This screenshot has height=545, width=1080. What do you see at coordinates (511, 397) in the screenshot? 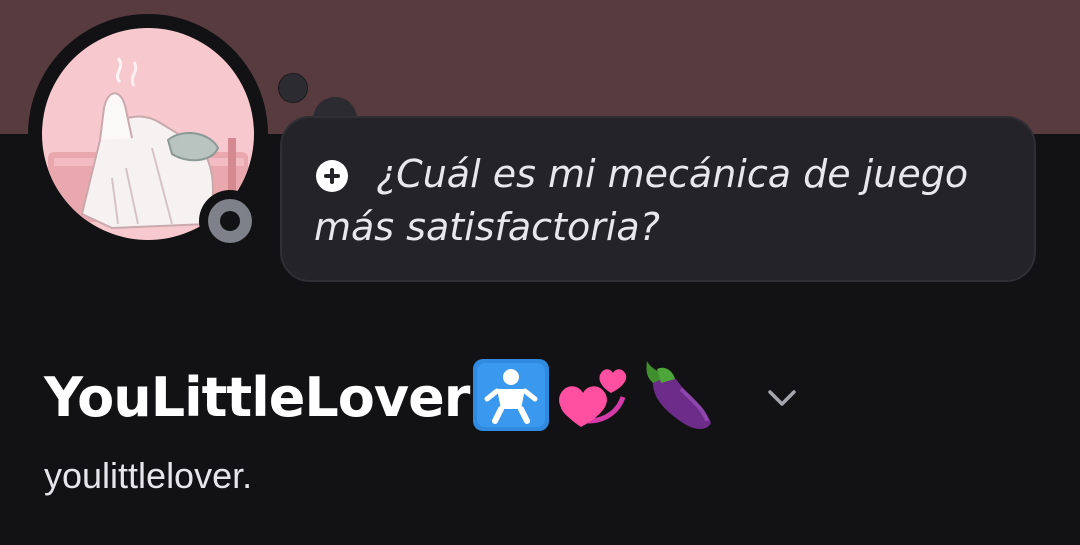
I see `baby-symbol-icon` at bounding box center [511, 397].